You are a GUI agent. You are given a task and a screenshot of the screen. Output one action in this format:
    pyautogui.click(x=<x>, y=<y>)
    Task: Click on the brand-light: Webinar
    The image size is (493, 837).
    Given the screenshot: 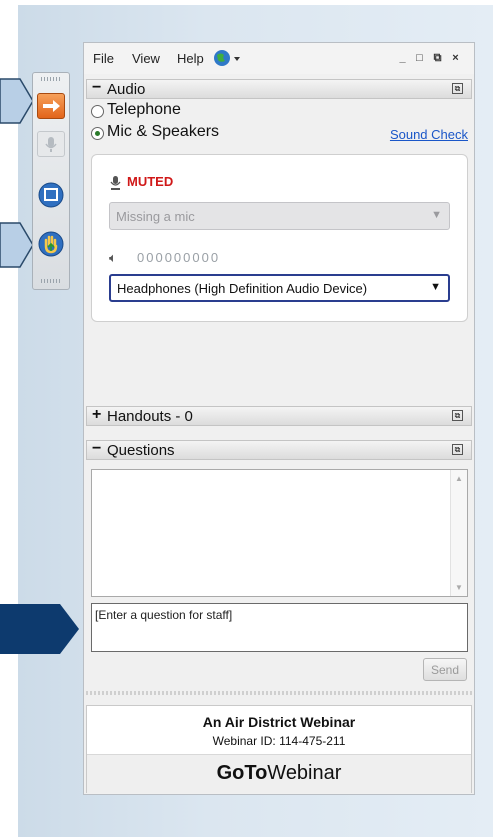 What is the action you would take?
    pyautogui.click(x=304, y=773)
    